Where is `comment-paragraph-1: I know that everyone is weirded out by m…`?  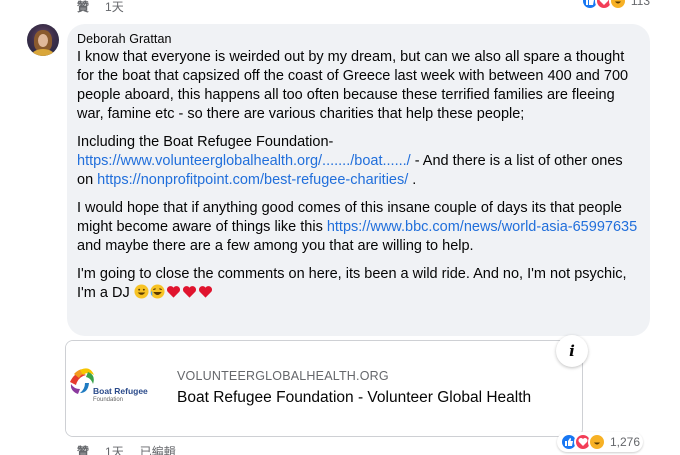
comment-paragraph-1: I know that everyone is weirded out by m… is located at coordinates (353, 85).